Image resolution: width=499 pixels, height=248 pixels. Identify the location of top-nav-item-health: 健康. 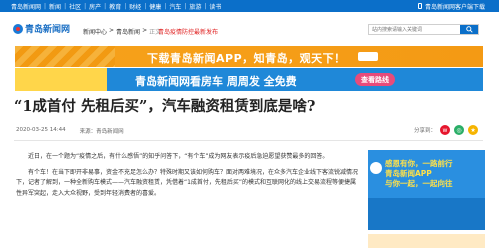
(155, 6).